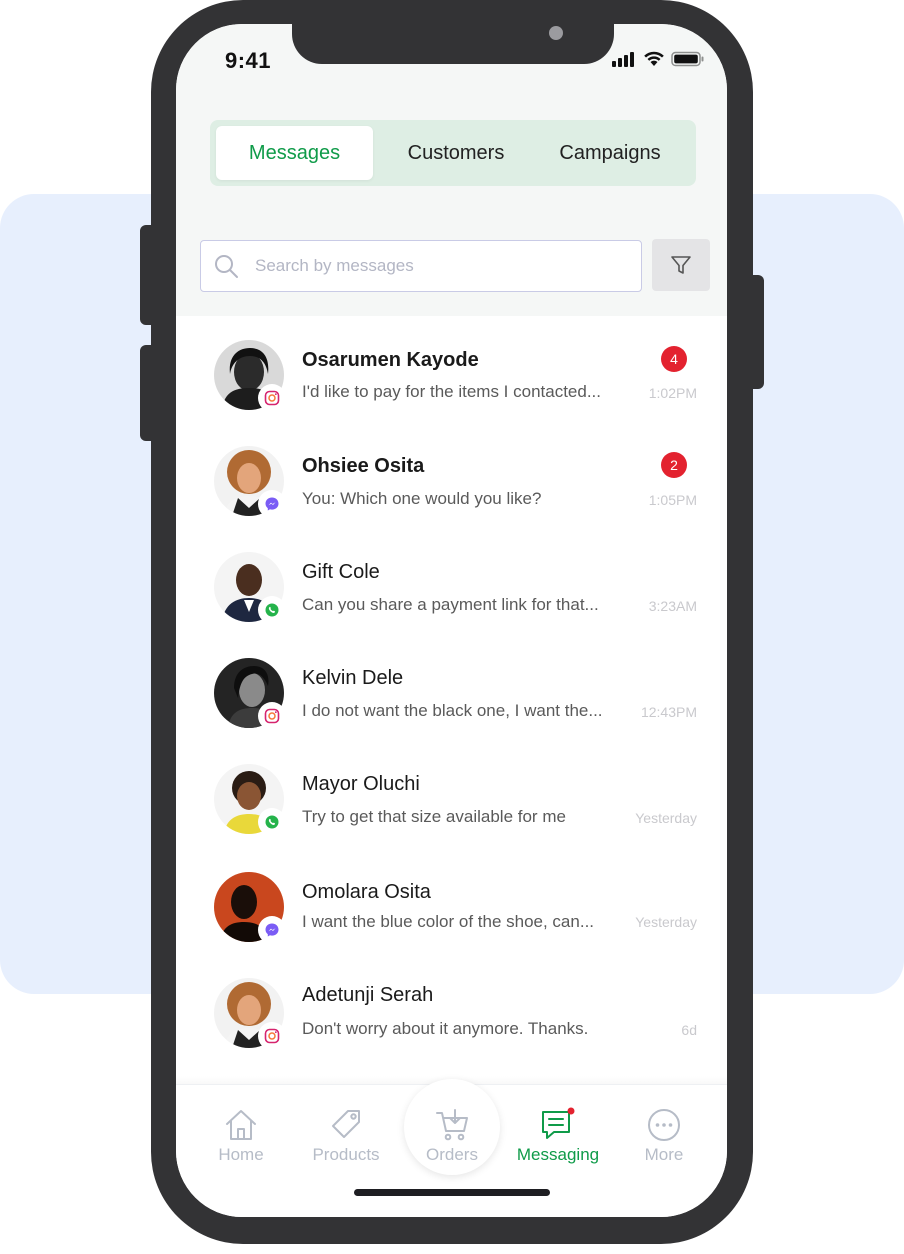 This screenshot has height=1254, width=904. I want to click on nav-orders-label: Orders, so click(452, 1154).